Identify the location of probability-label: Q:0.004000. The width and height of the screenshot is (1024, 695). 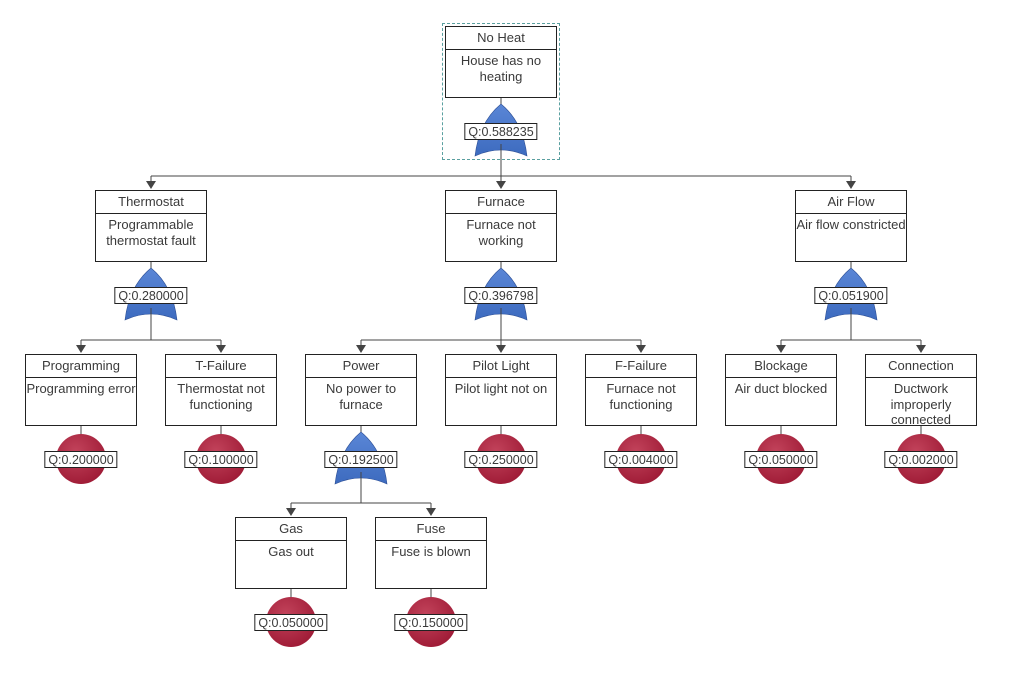
(641, 459).